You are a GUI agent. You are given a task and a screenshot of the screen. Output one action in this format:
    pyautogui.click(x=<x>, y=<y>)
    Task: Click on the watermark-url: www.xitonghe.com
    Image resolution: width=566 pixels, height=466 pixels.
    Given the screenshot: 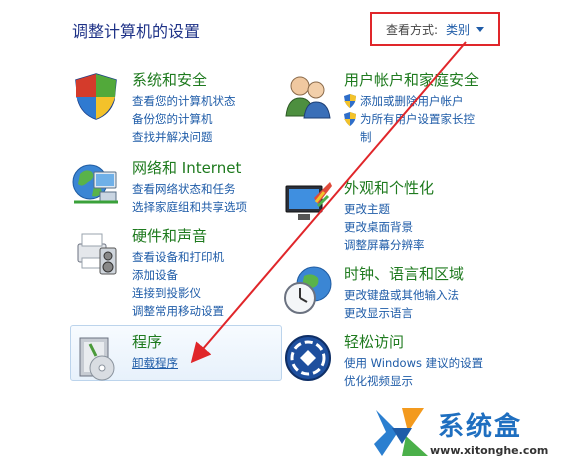 What is the action you would take?
    pyautogui.click(x=489, y=450)
    